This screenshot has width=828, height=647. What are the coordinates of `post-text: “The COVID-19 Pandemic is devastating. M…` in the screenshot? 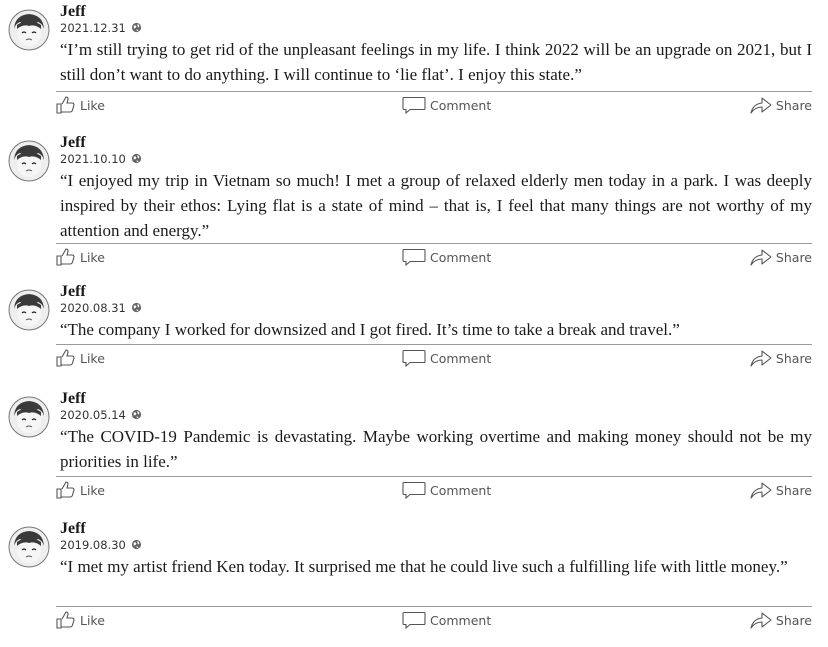 It's located at (436, 449).